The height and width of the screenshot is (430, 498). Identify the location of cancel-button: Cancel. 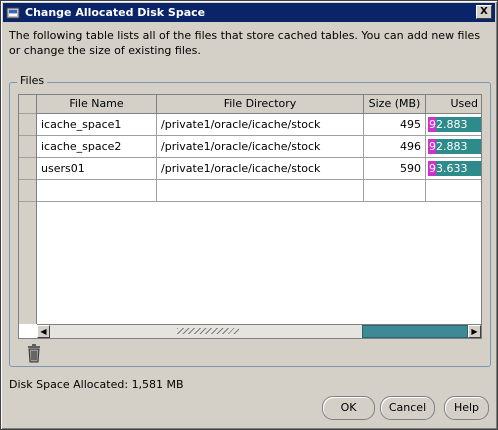
(407, 408).